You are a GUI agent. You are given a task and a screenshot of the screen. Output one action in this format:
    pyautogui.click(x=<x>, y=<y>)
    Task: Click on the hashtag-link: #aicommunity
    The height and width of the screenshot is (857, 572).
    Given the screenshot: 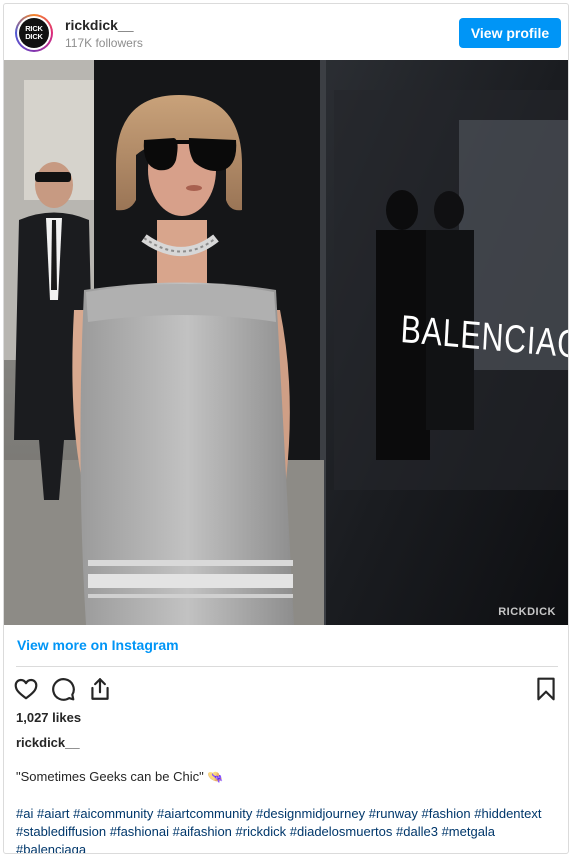 What is the action you would take?
    pyautogui.click(x=113, y=813)
    